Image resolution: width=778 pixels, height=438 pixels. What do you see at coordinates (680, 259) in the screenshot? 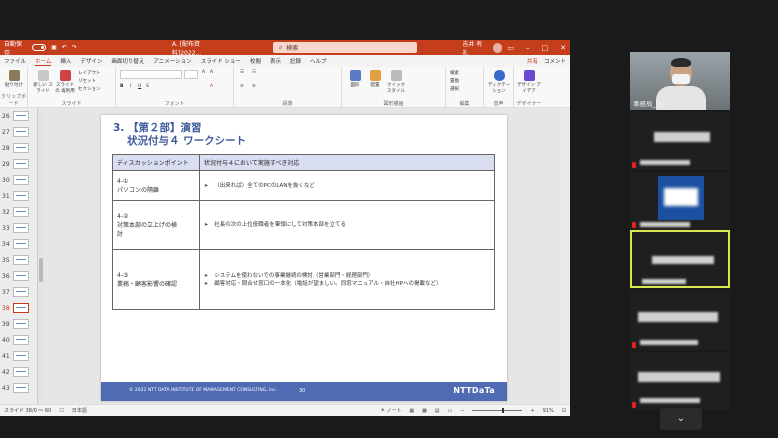
I see `participant-tile-active-speaker` at bounding box center [680, 259].